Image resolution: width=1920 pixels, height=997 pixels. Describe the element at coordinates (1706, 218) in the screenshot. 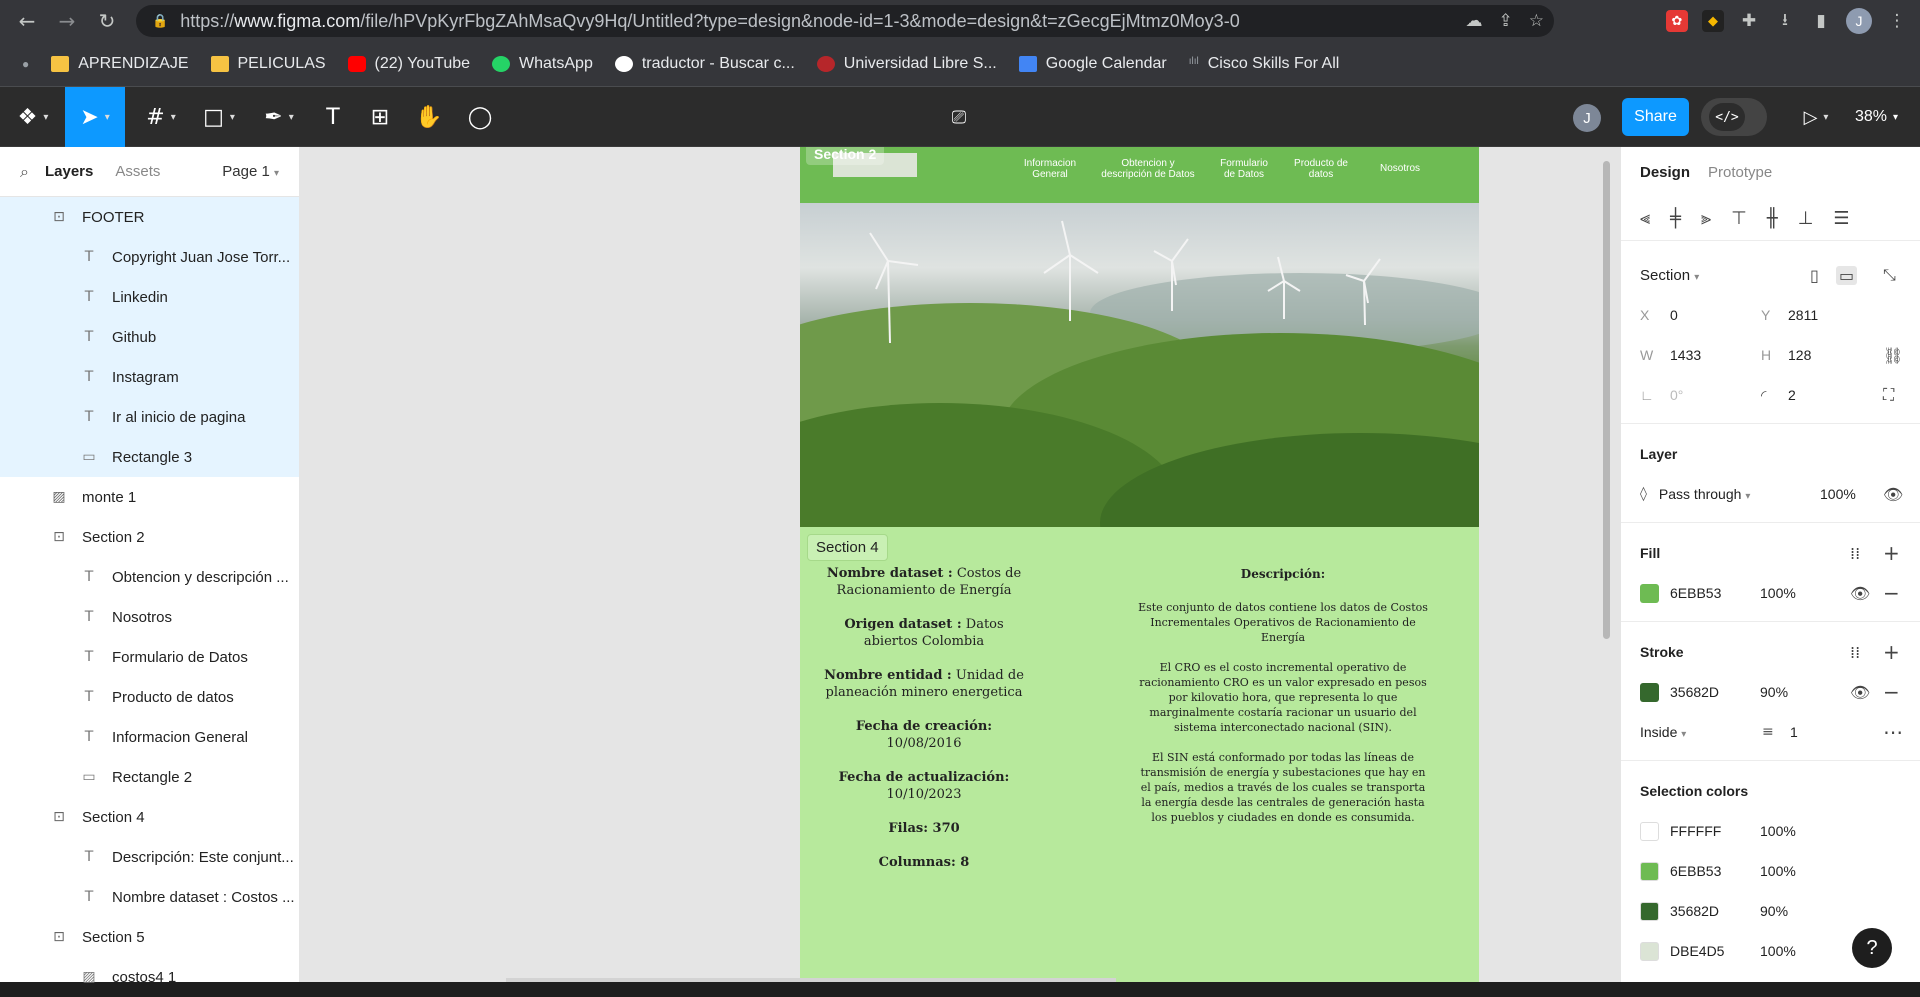

I see `align-right-icon: ⫸` at that location.